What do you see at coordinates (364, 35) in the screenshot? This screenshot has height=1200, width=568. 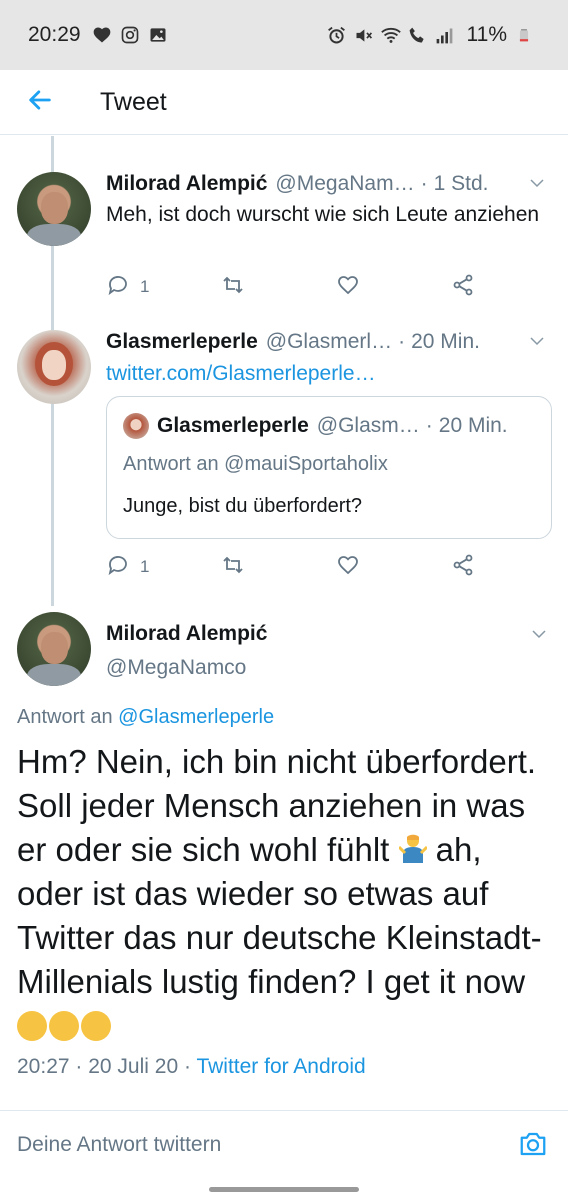 I see `mute-icon` at bounding box center [364, 35].